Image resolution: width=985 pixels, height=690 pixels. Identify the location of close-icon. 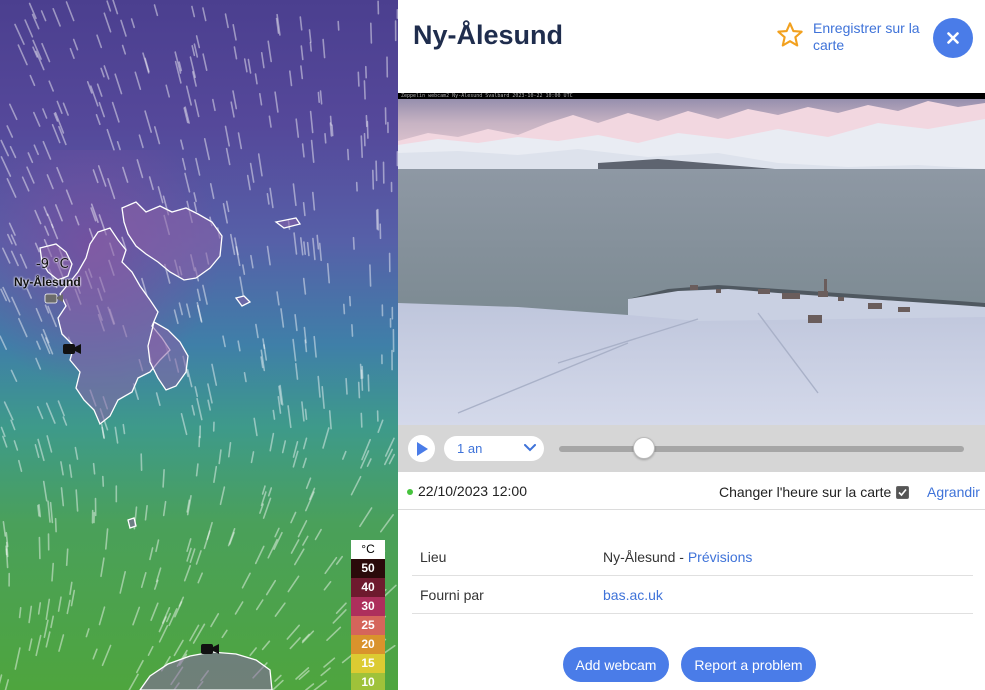
(953, 38).